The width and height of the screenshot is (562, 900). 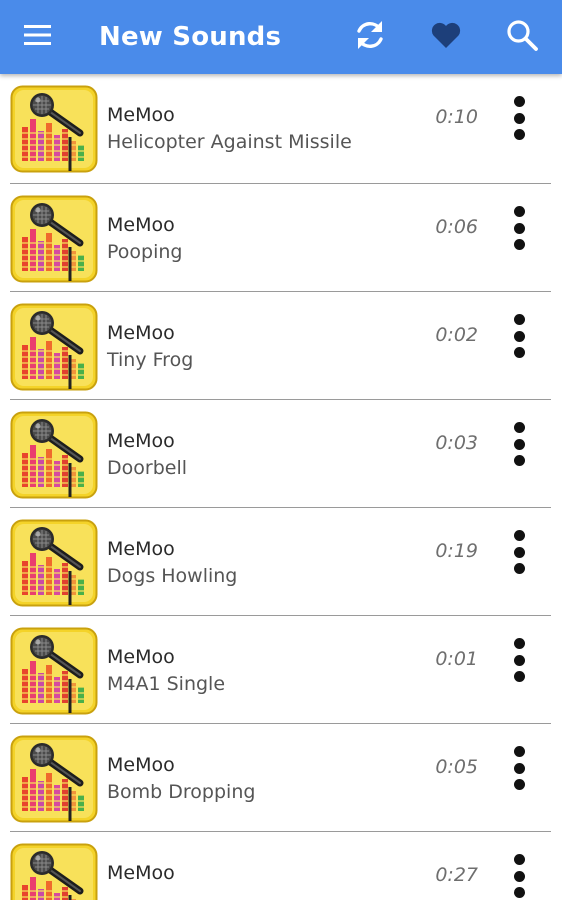 I want to click on refresh-icon, so click(x=370, y=37).